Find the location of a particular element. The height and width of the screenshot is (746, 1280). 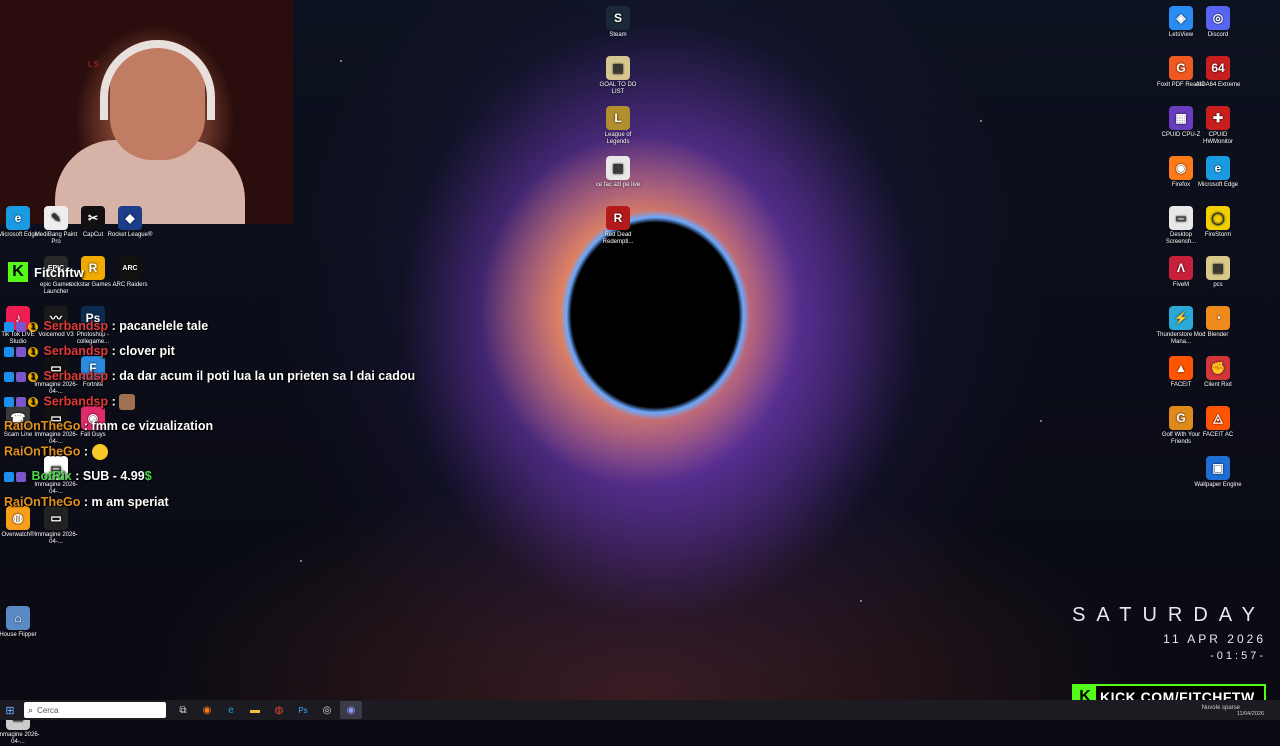

desktop-shortcut: ◬ FACEIT AC is located at coordinates (1218, 422).